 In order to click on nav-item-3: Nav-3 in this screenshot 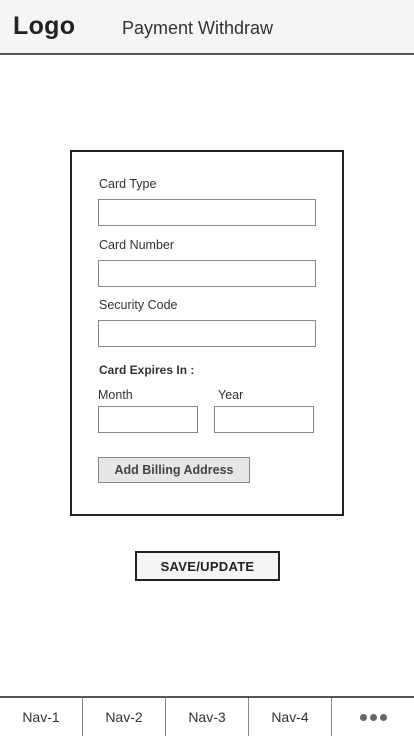, I will do `click(207, 717)`.